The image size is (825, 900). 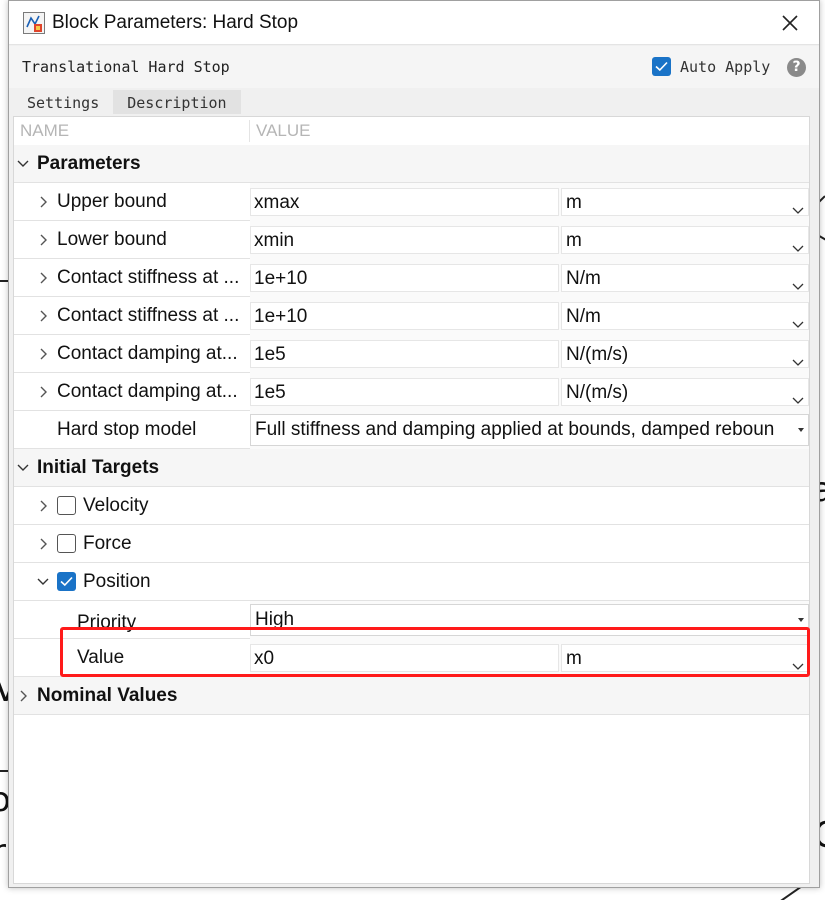 What do you see at coordinates (127, 429) in the screenshot?
I see `param-label: Hard stop model` at bounding box center [127, 429].